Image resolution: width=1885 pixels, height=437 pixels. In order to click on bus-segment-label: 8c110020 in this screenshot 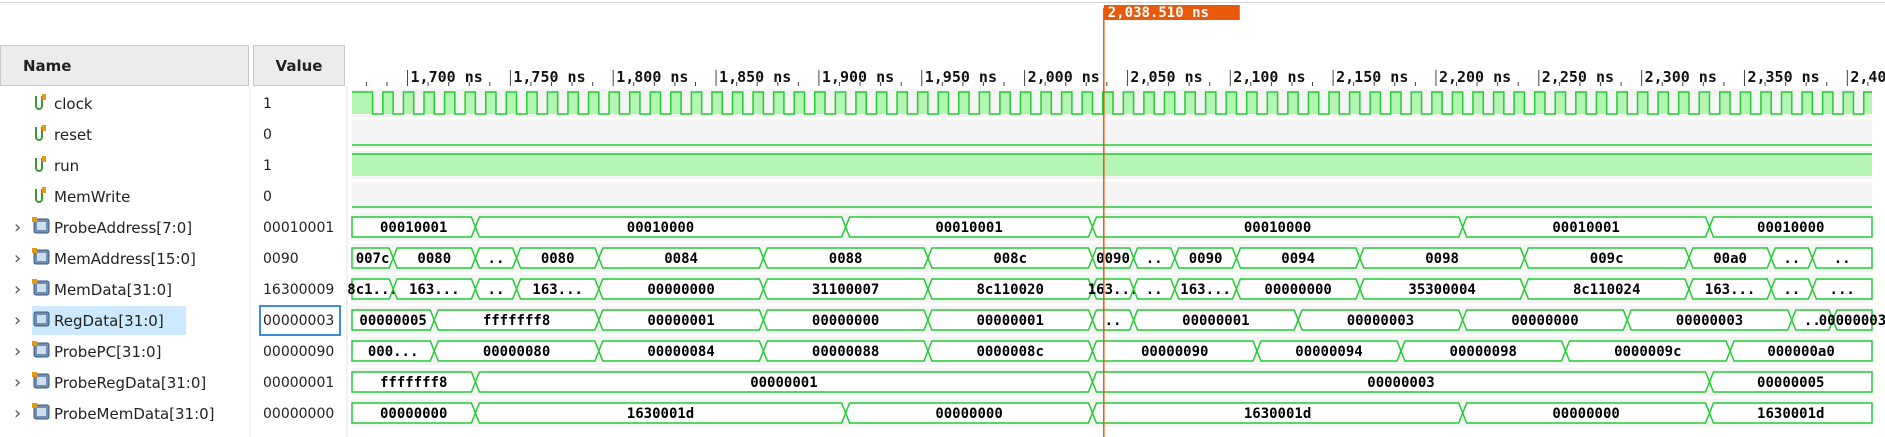, I will do `click(1009, 290)`.